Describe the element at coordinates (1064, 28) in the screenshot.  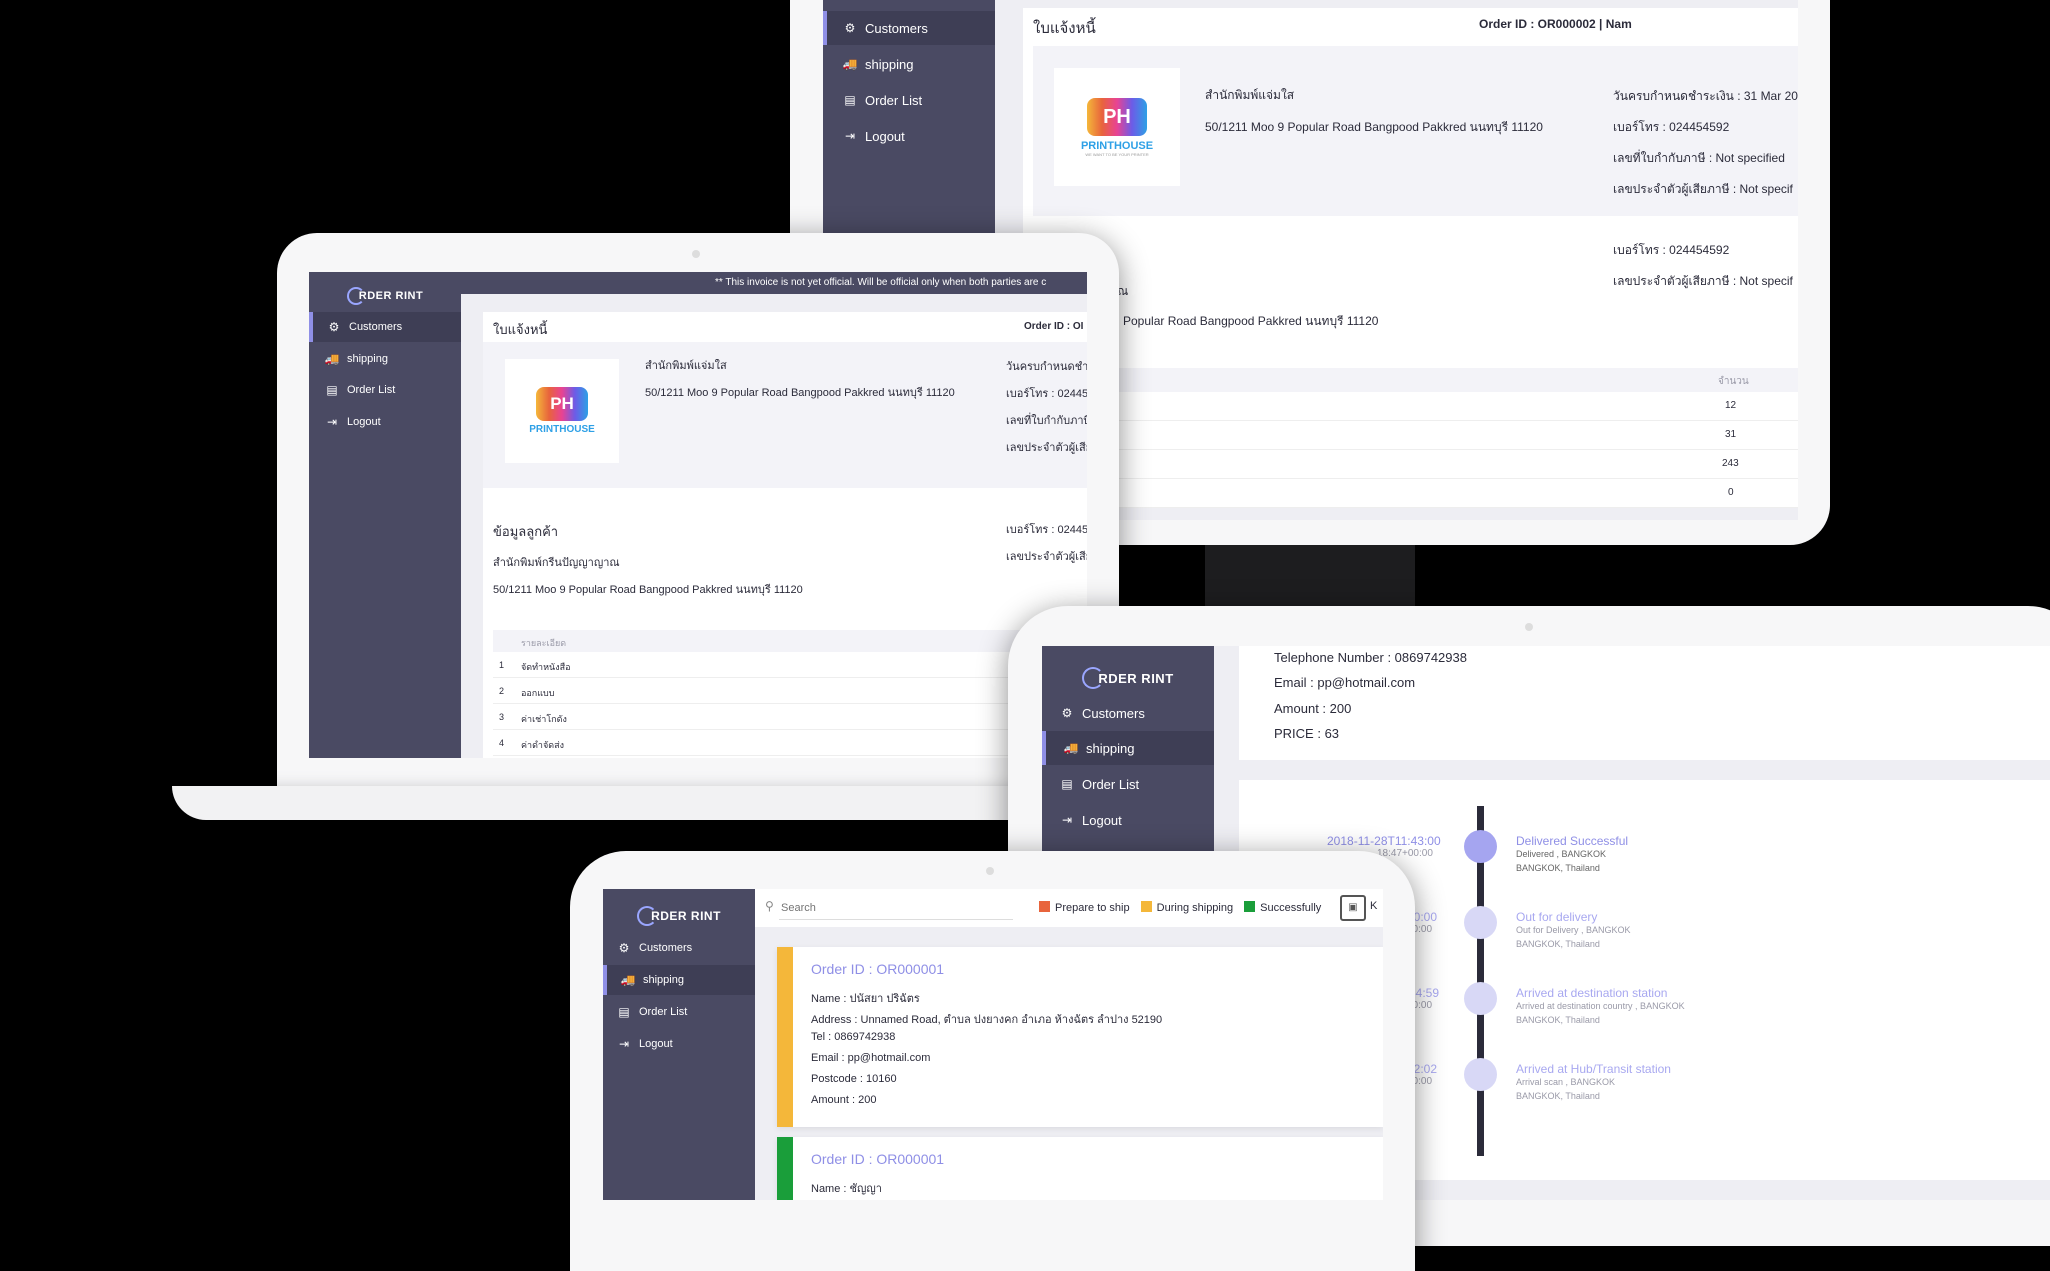
I see `invoice-title: ใบแจ้งหนี้` at that location.